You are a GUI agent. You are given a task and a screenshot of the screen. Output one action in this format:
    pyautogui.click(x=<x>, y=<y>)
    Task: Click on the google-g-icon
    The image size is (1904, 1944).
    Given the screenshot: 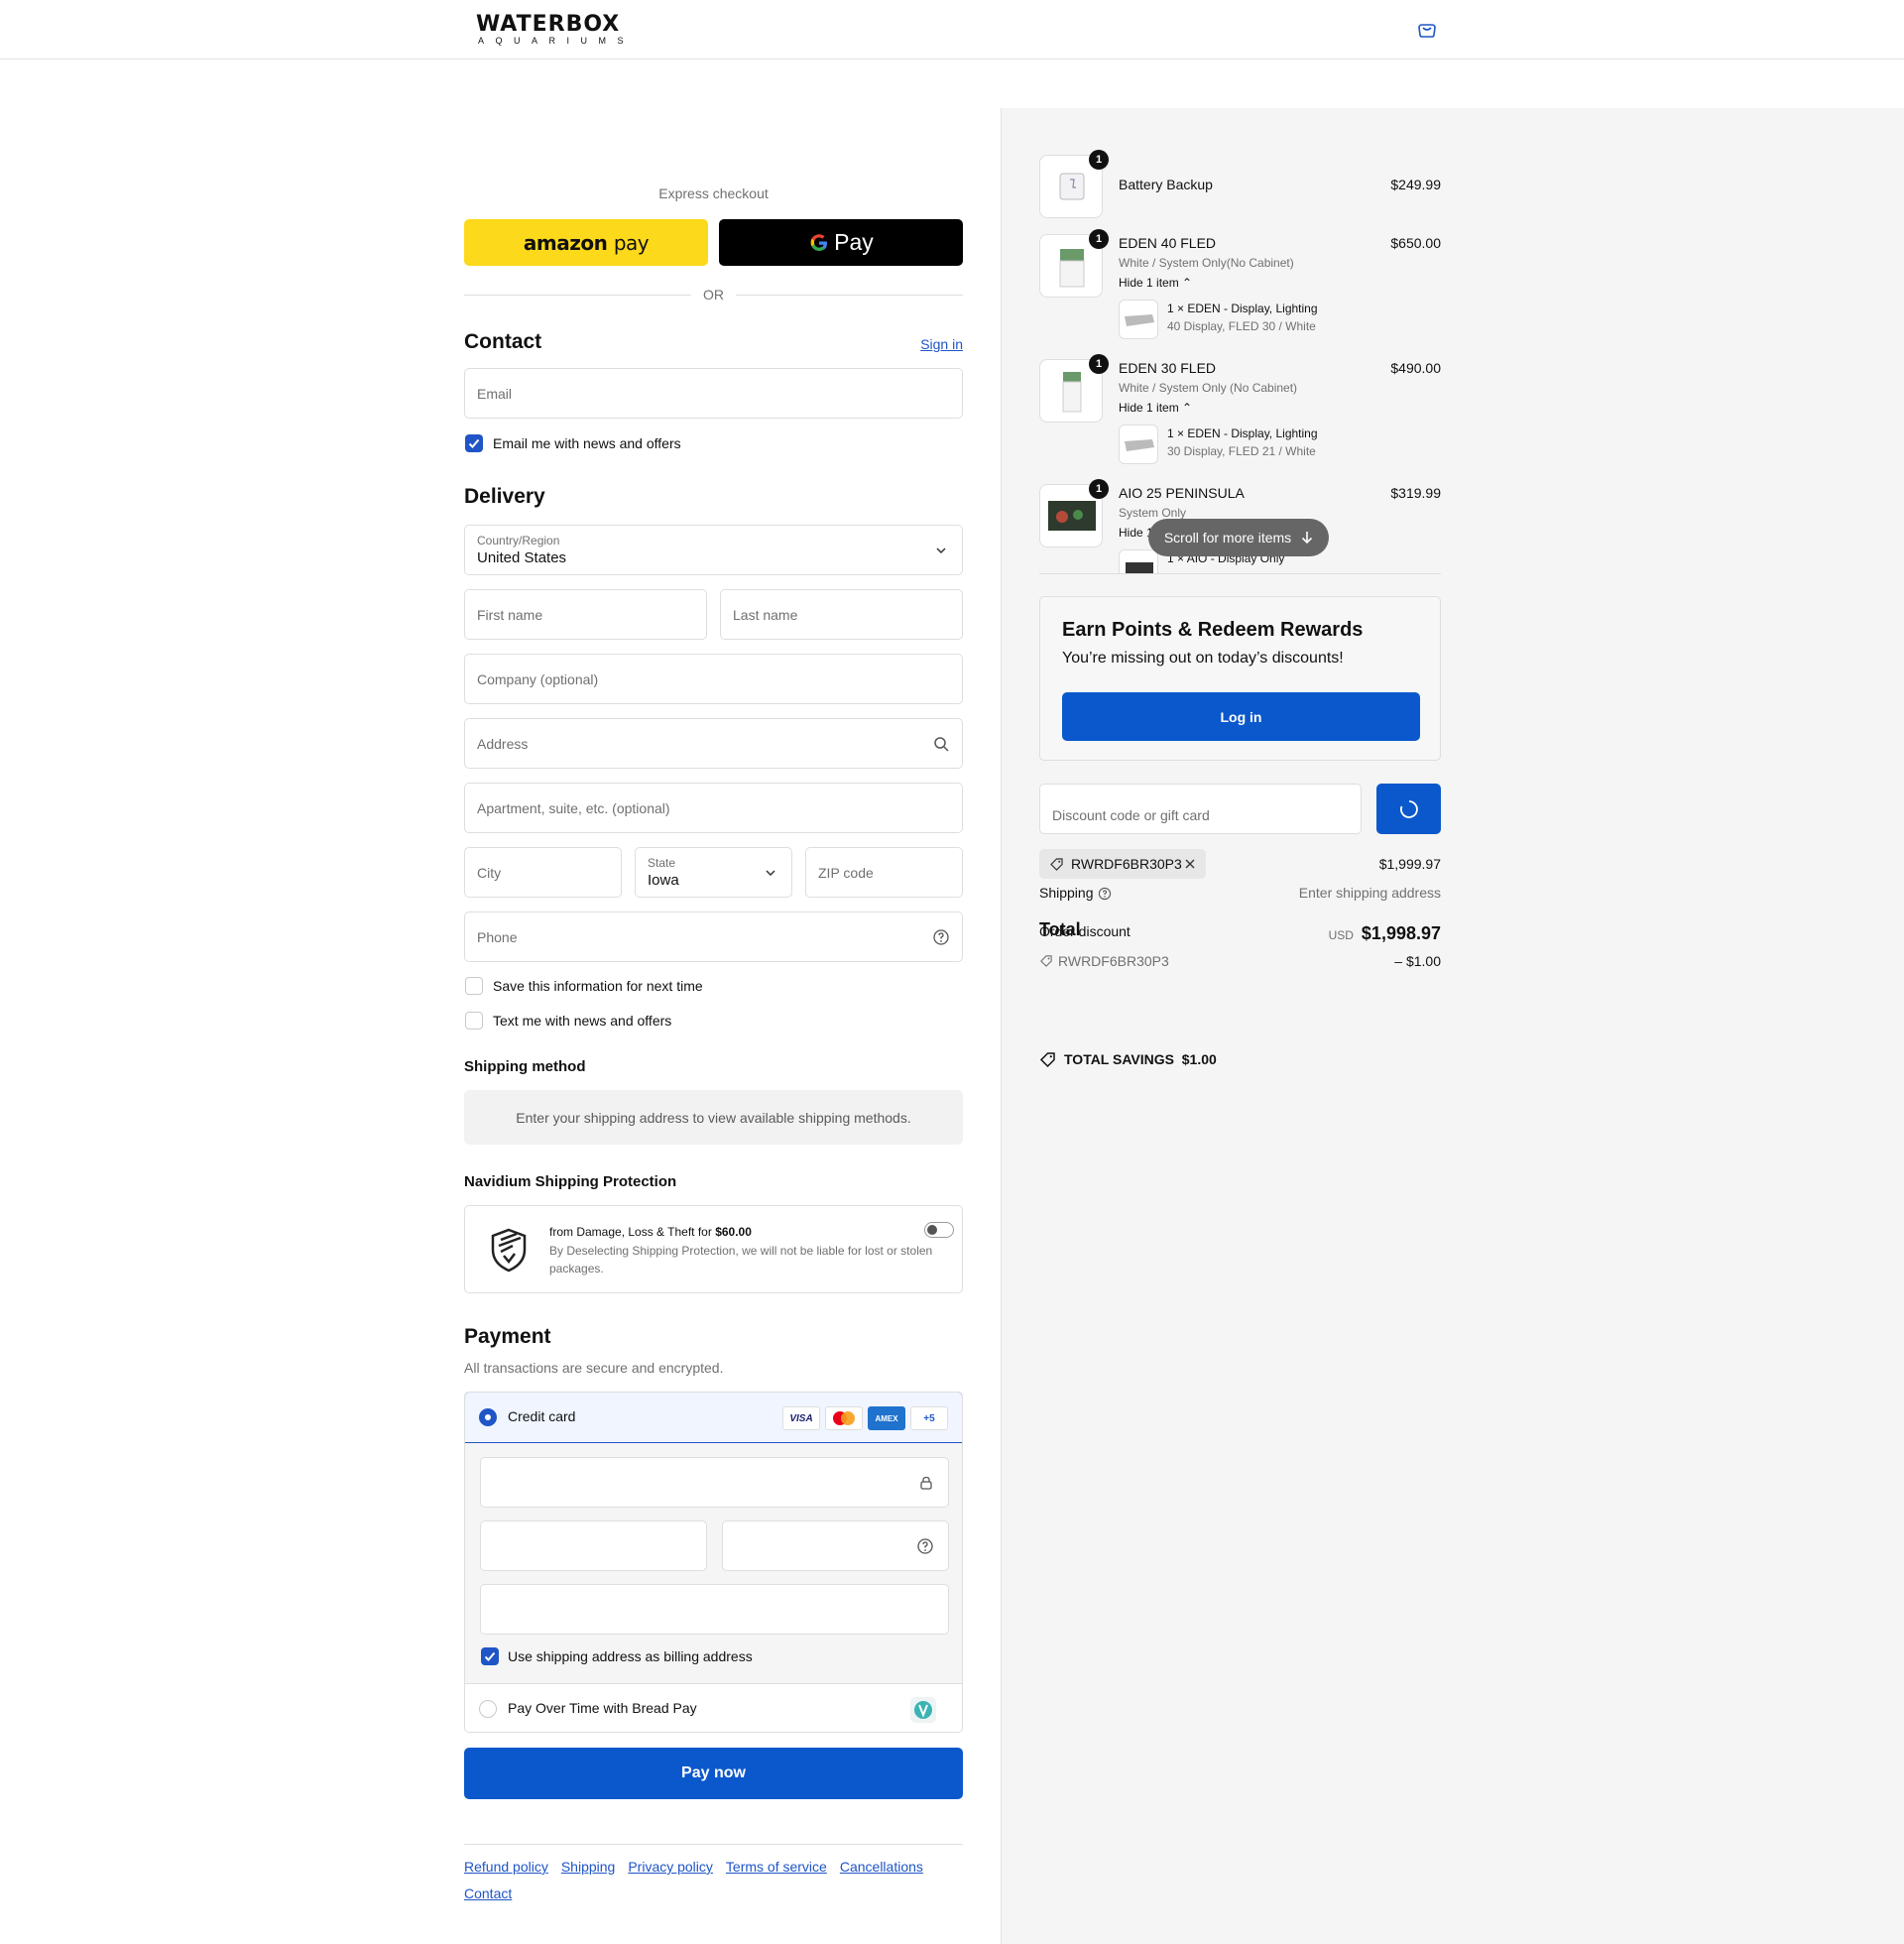 What is the action you would take?
    pyautogui.click(x=819, y=242)
    